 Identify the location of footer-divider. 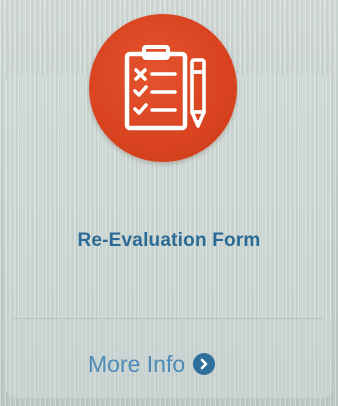
(169, 318).